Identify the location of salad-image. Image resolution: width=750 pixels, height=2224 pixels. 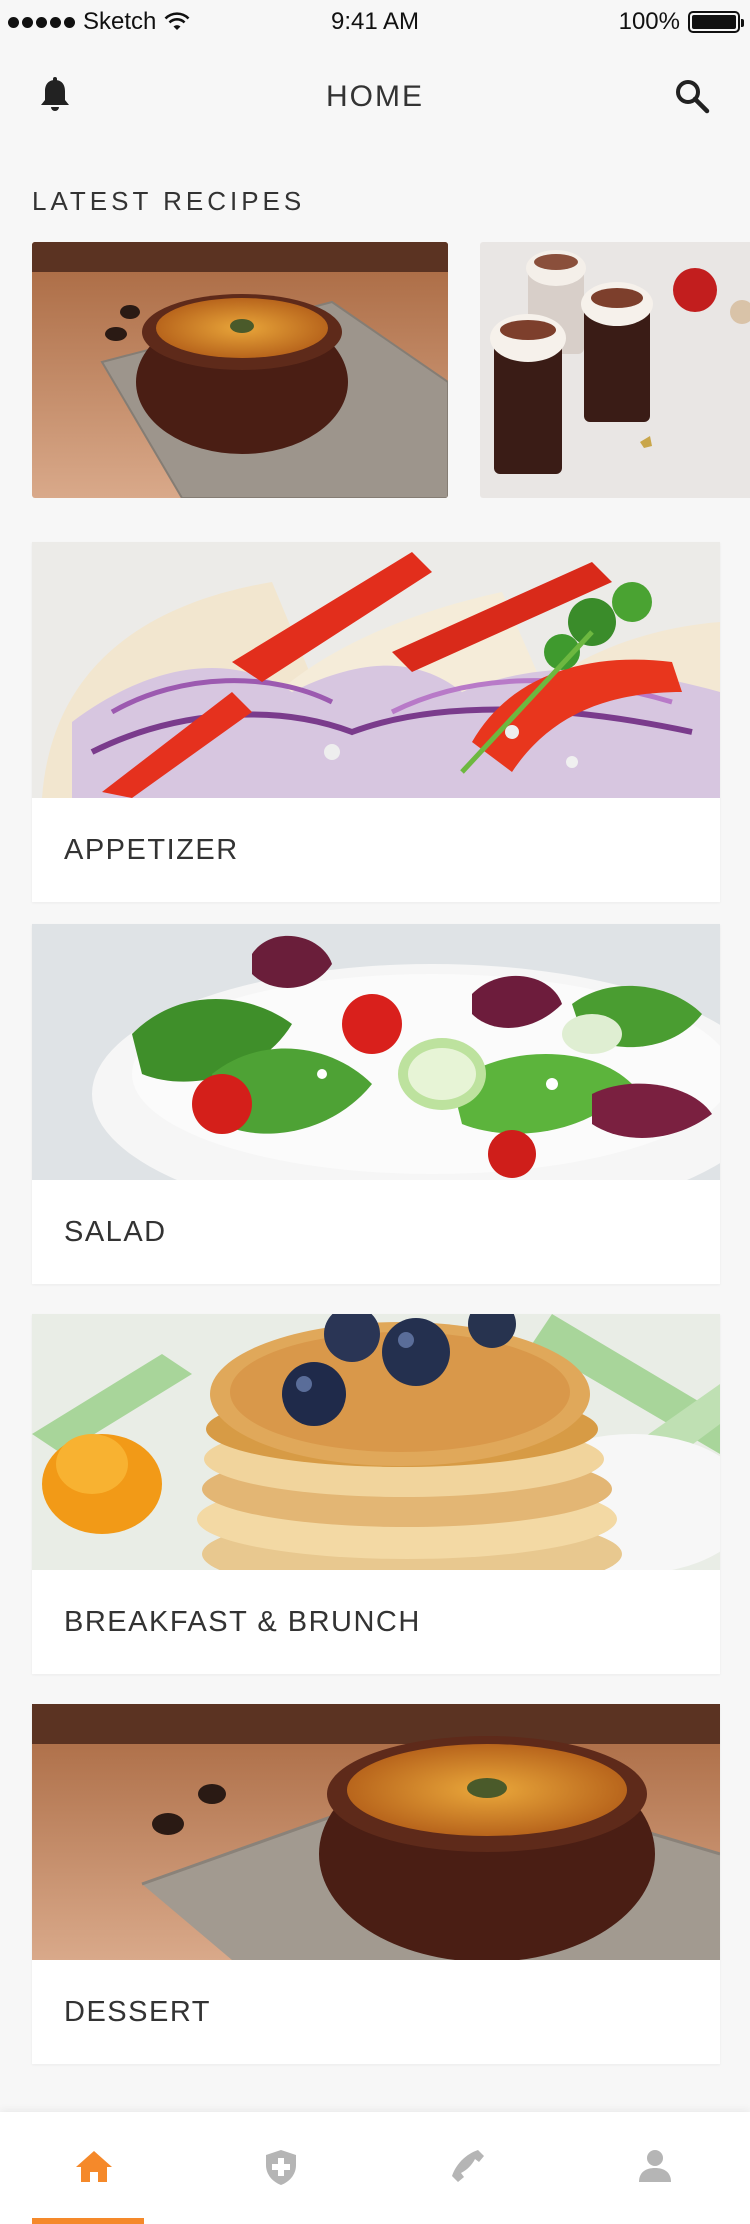
(376, 1052).